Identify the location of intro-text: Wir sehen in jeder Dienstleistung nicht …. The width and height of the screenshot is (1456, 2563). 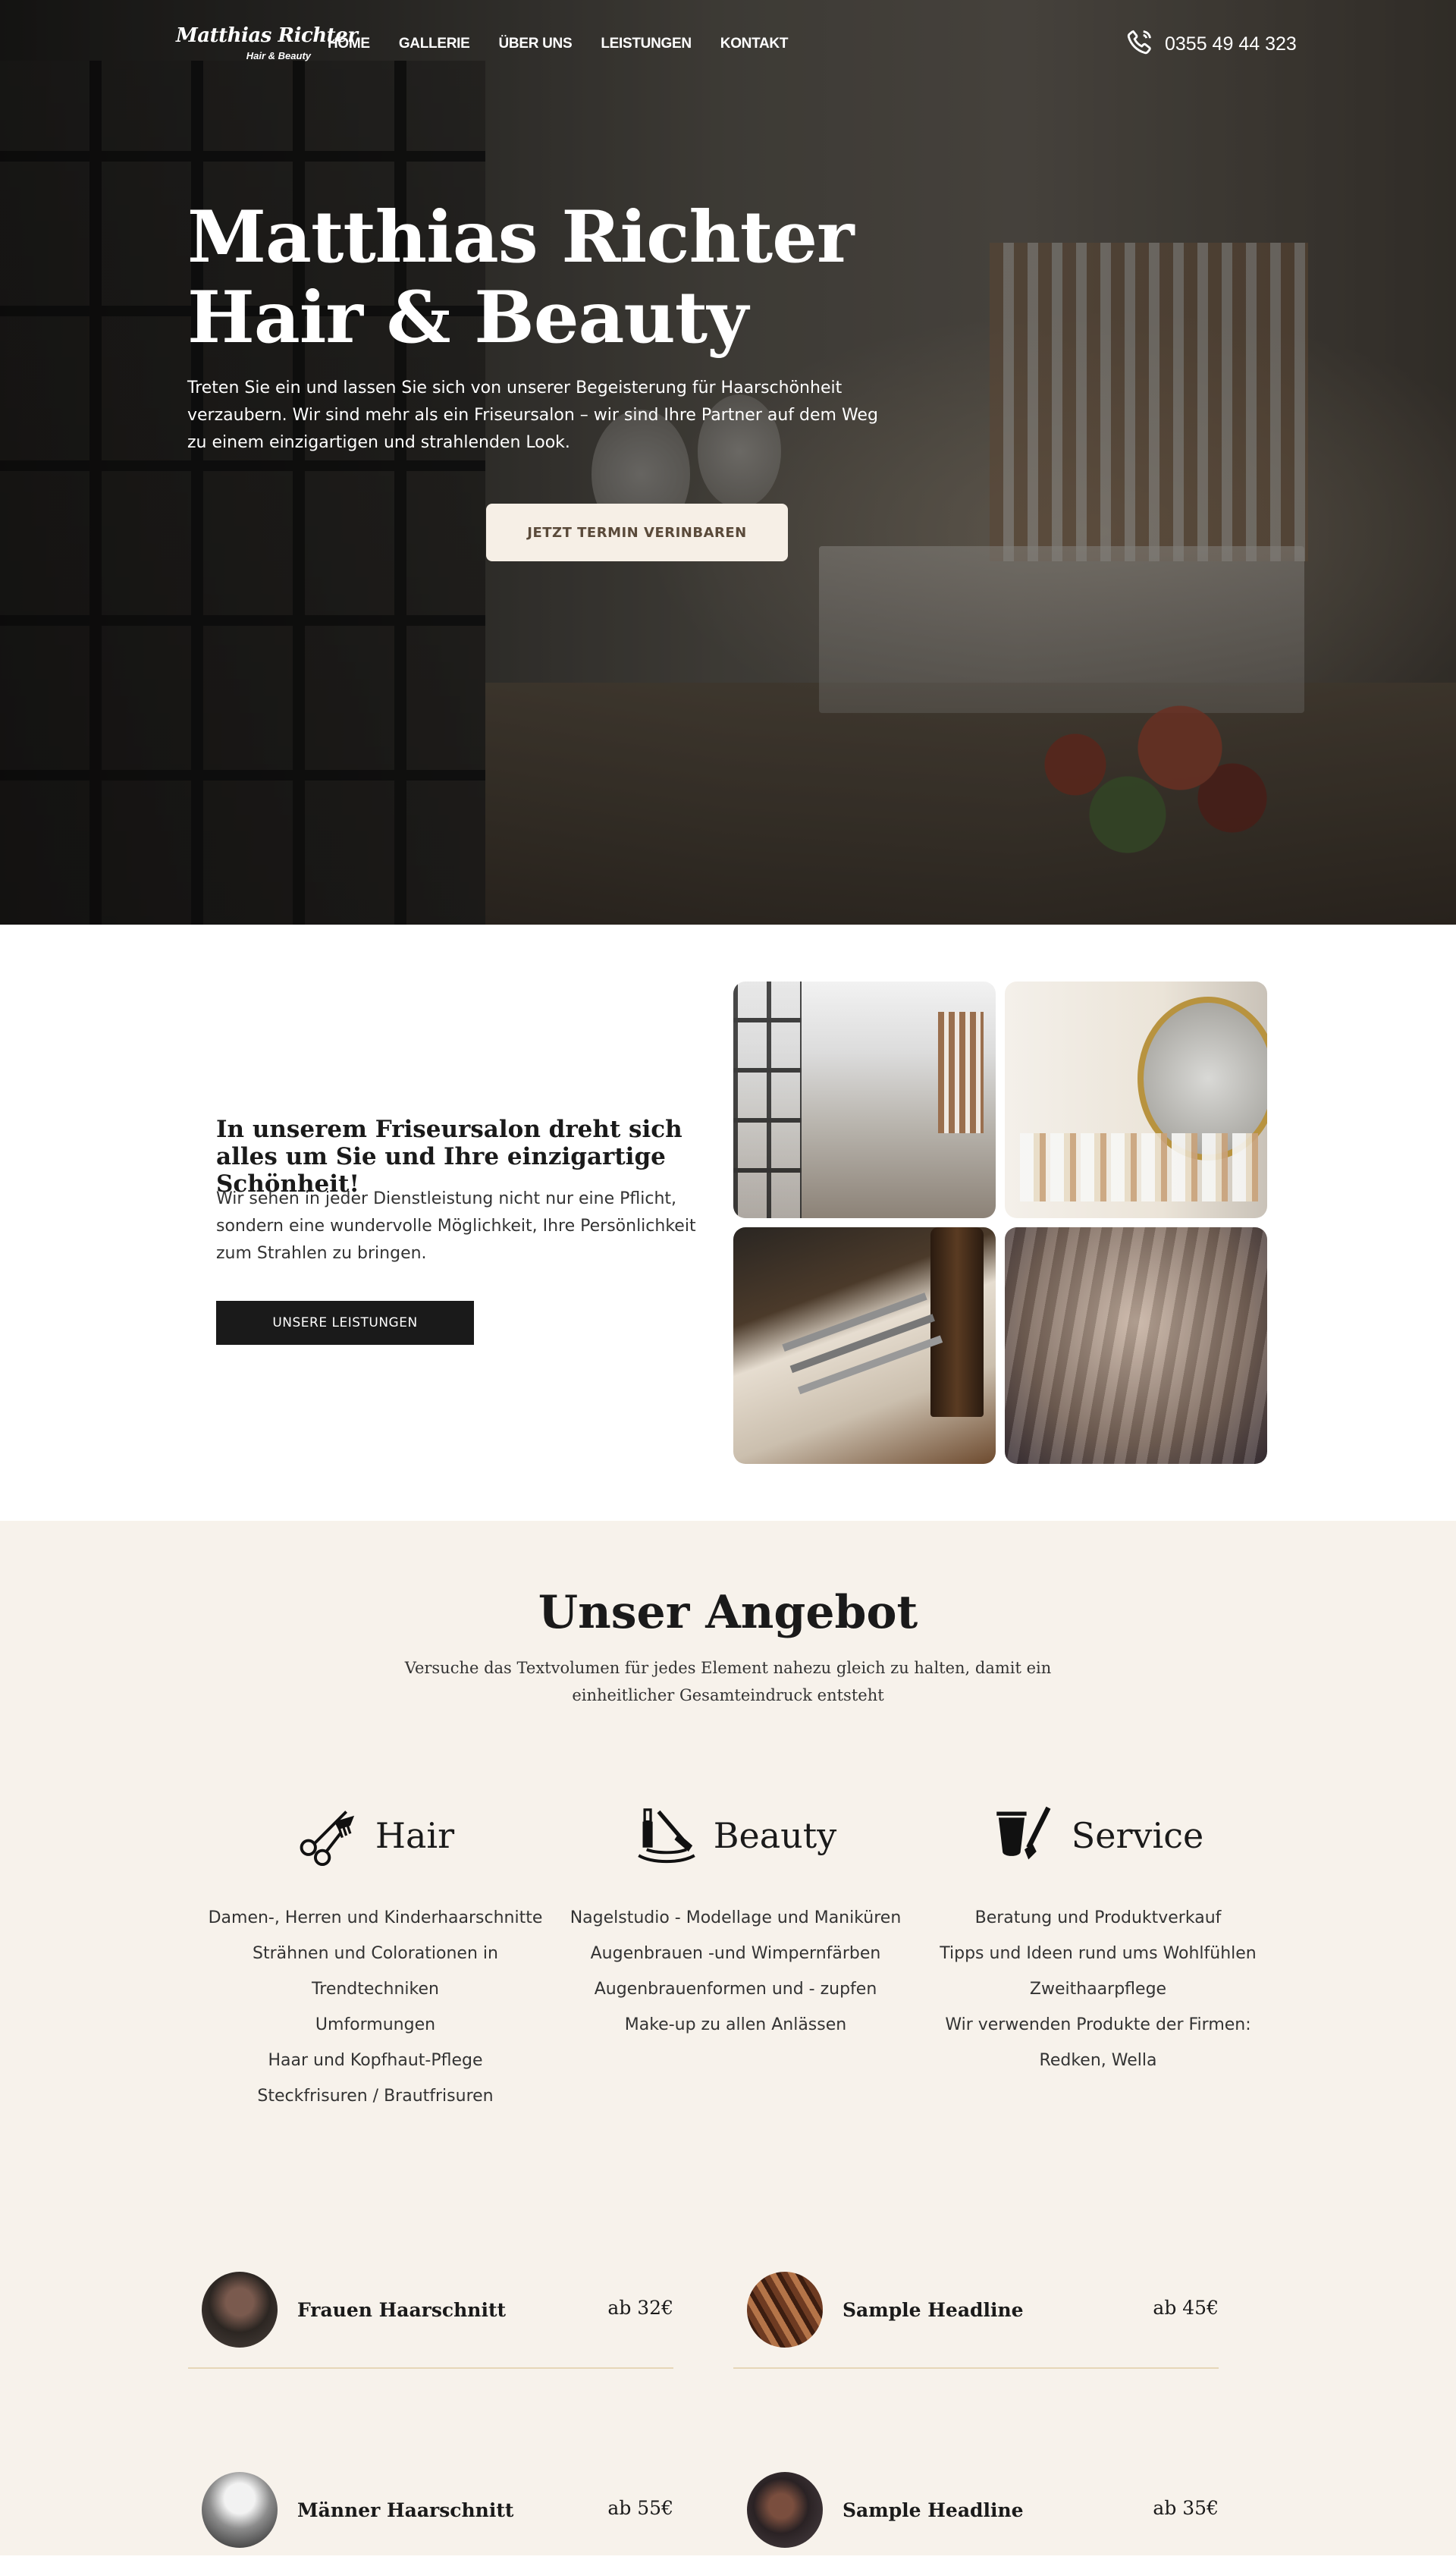
(456, 1226).